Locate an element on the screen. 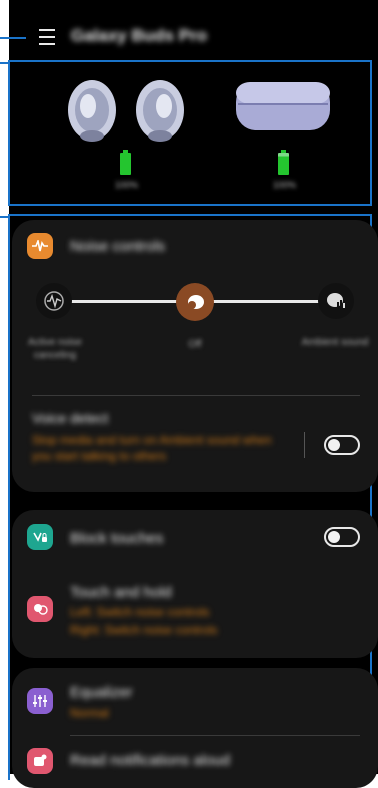 Image resolution: width=378 pixels, height=788 pixels. off-mode-label: Off is located at coordinates (195, 344).